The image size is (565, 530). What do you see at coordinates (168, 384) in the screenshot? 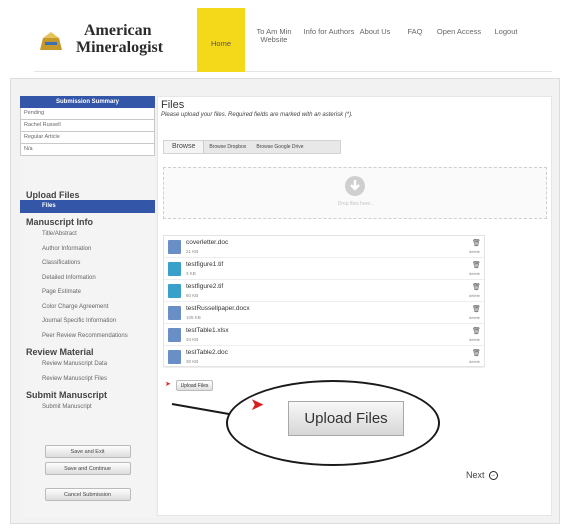
I see `red-pointer-icon: ➤` at bounding box center [168, 384].